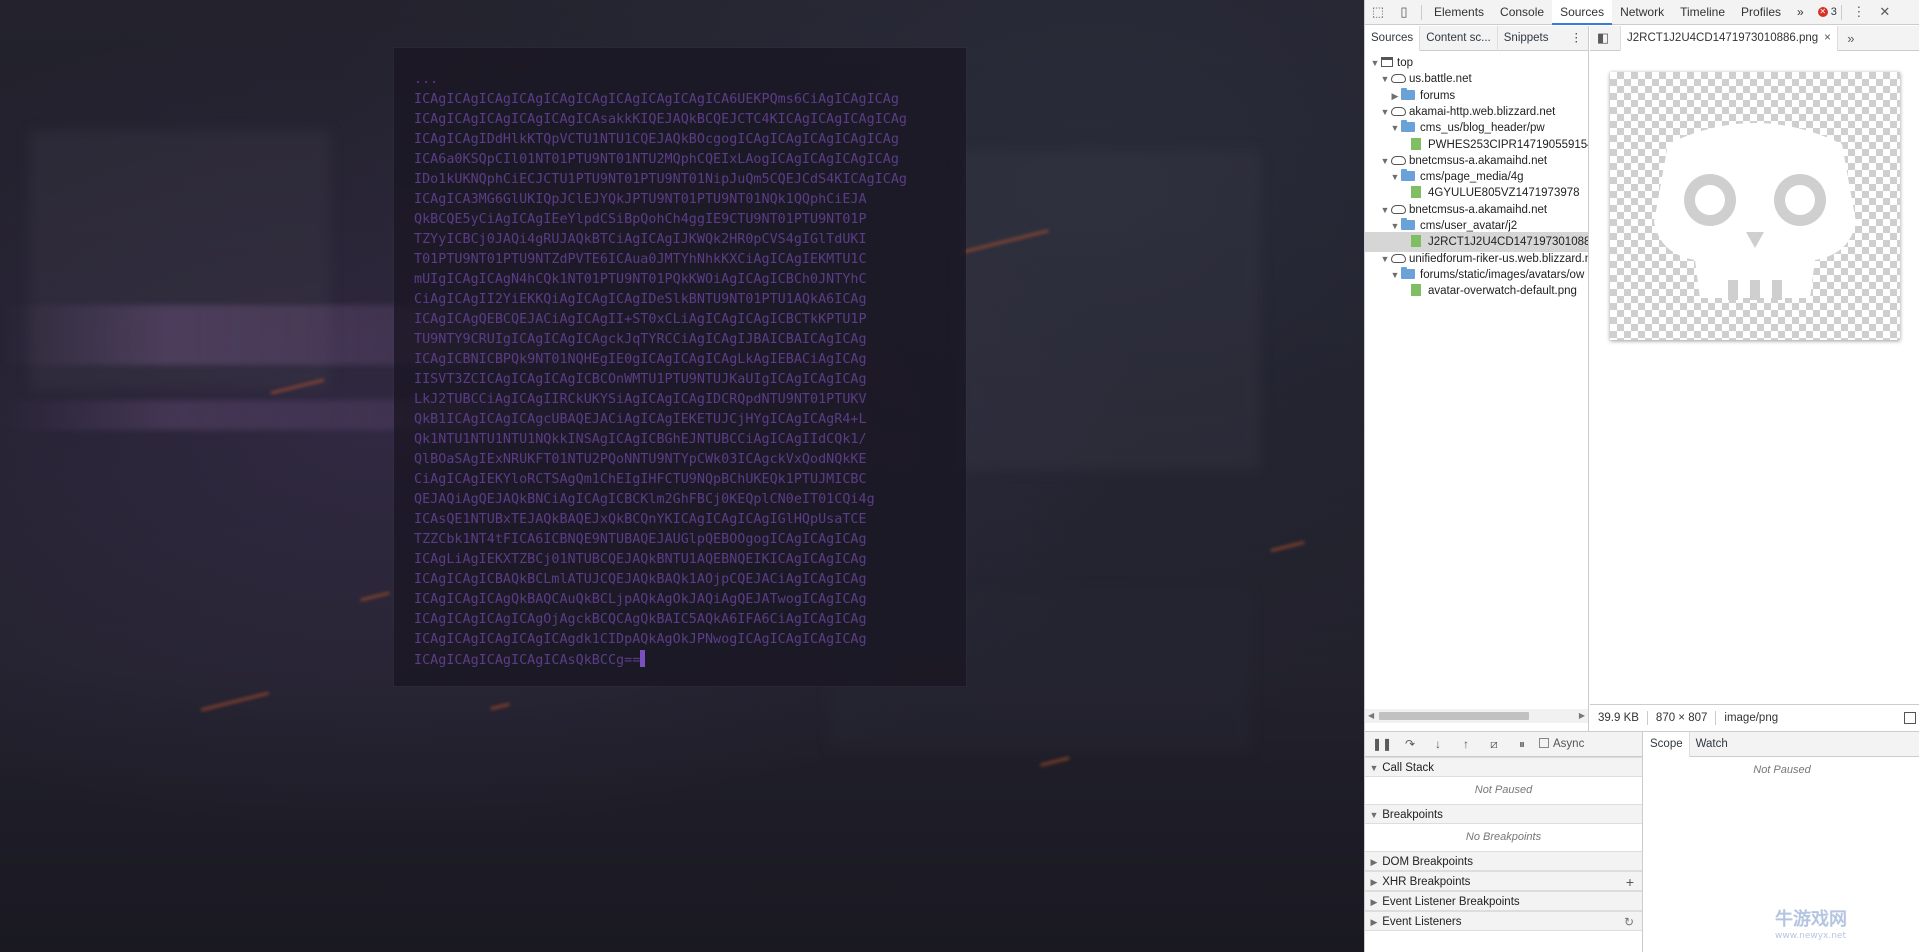  Describe the element at coordinates (1667, 744) in the screenshot. I see `tab-scope: Scope` at that location.